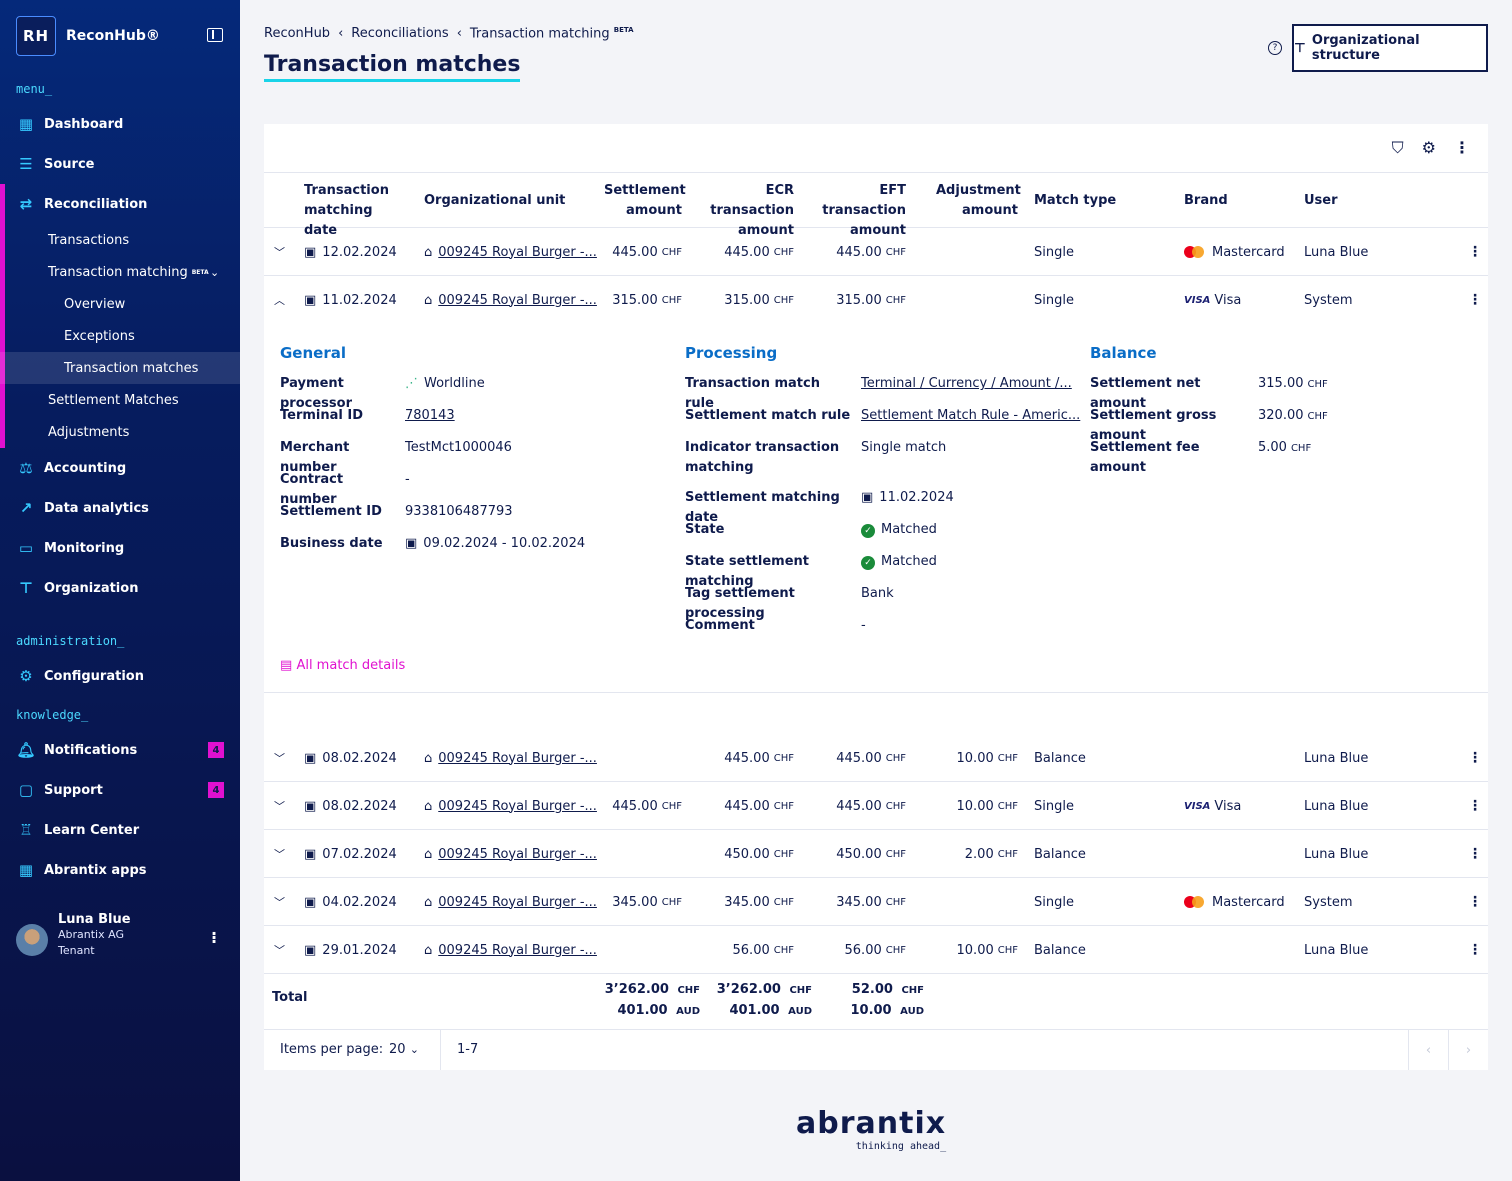 This screenshot has width=1512, height=1181. I want to click on bell-icon: 🔔︎, so click(26, 750).